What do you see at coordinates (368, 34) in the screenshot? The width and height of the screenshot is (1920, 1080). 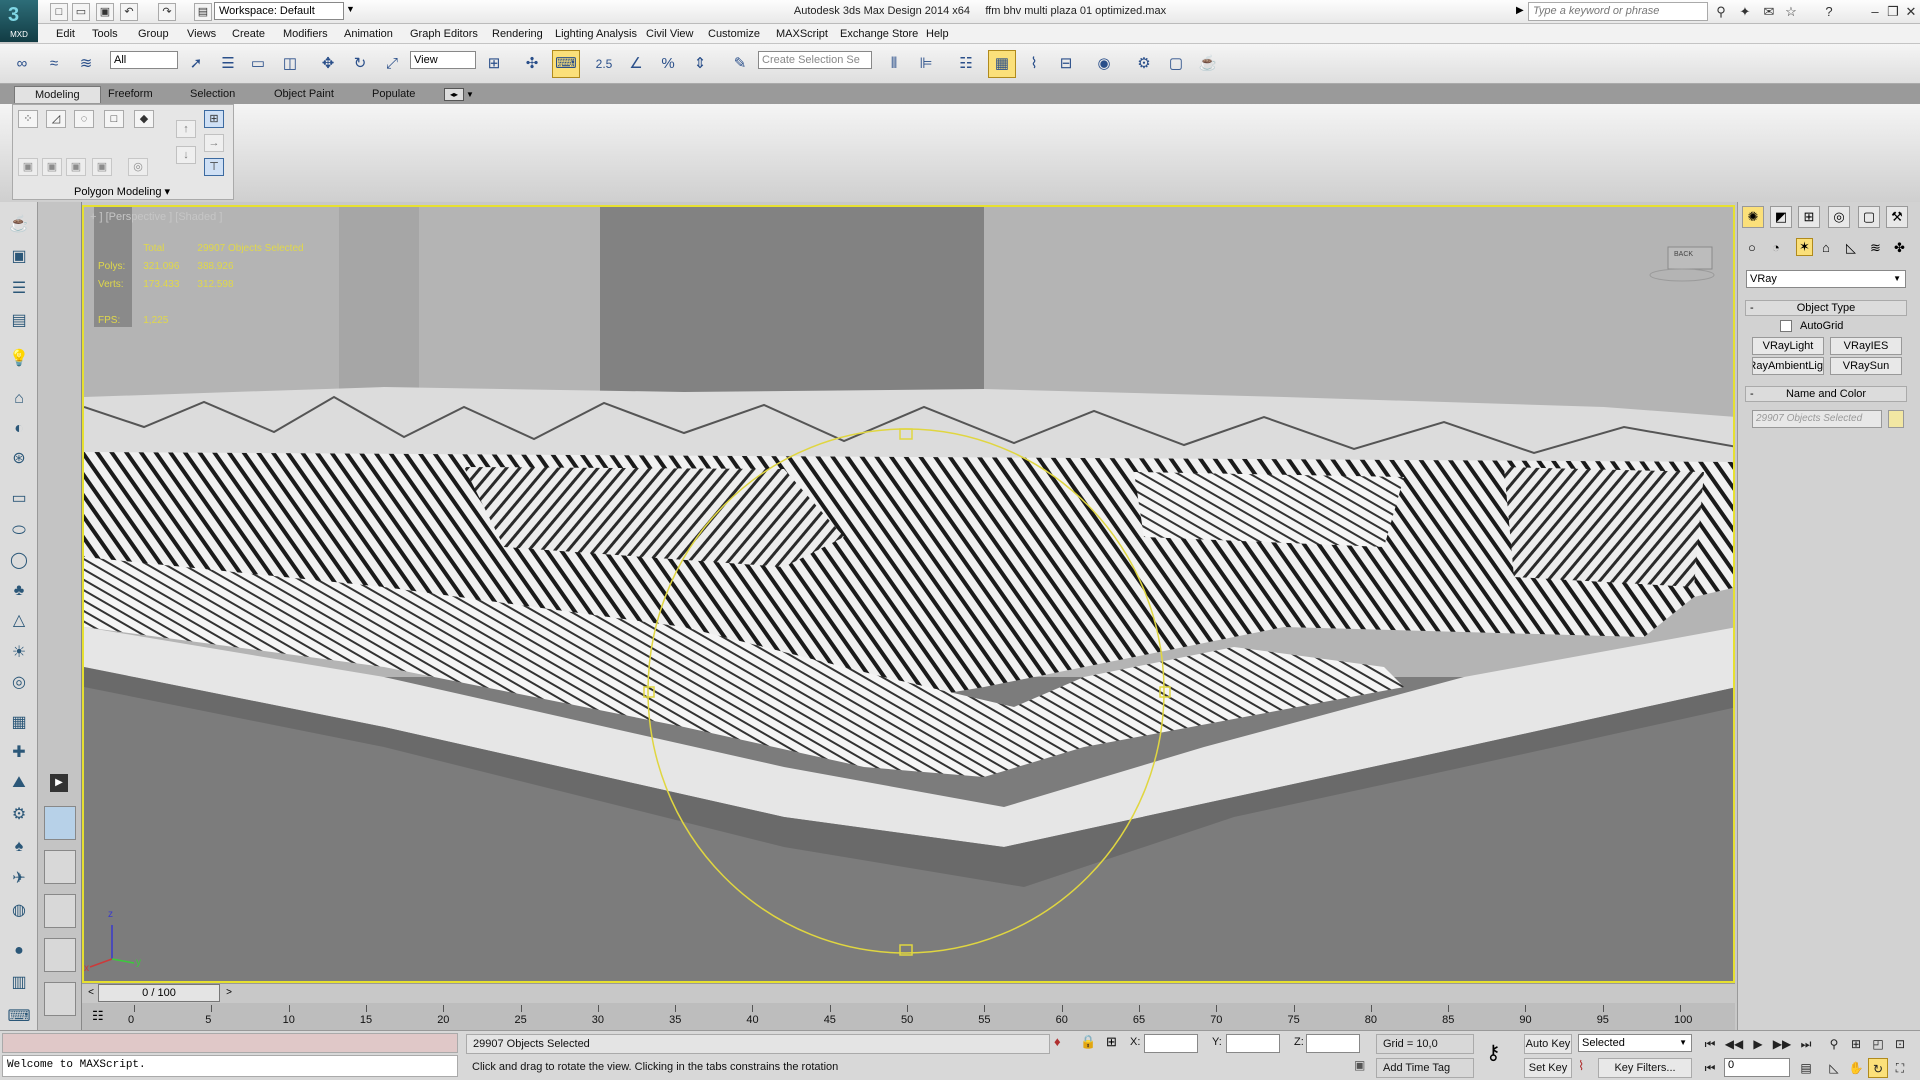 I see `menu-animation: Animation` at bounding box center [368, 34].